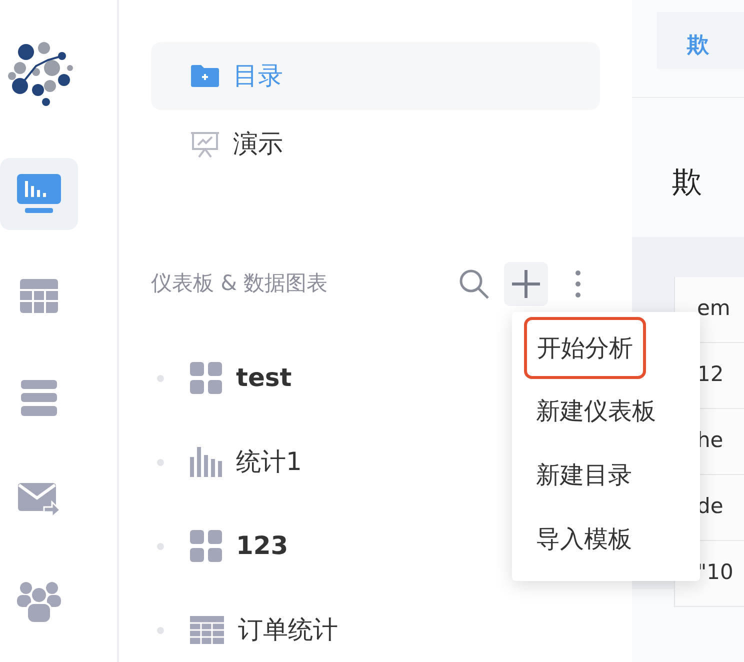  What do you see at coordinates (205, 144) in the screenshot?
I see `presentation-icon` at bounding box center [205, 144].